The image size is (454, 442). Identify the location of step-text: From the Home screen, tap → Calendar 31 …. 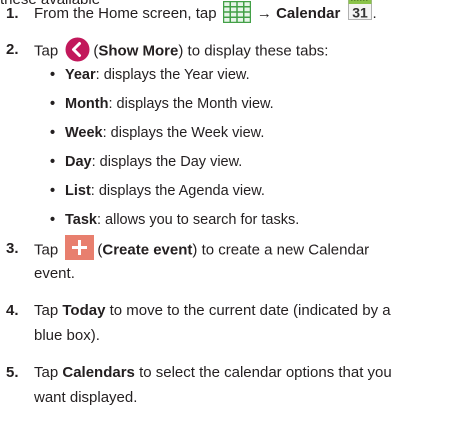
(240, 12).